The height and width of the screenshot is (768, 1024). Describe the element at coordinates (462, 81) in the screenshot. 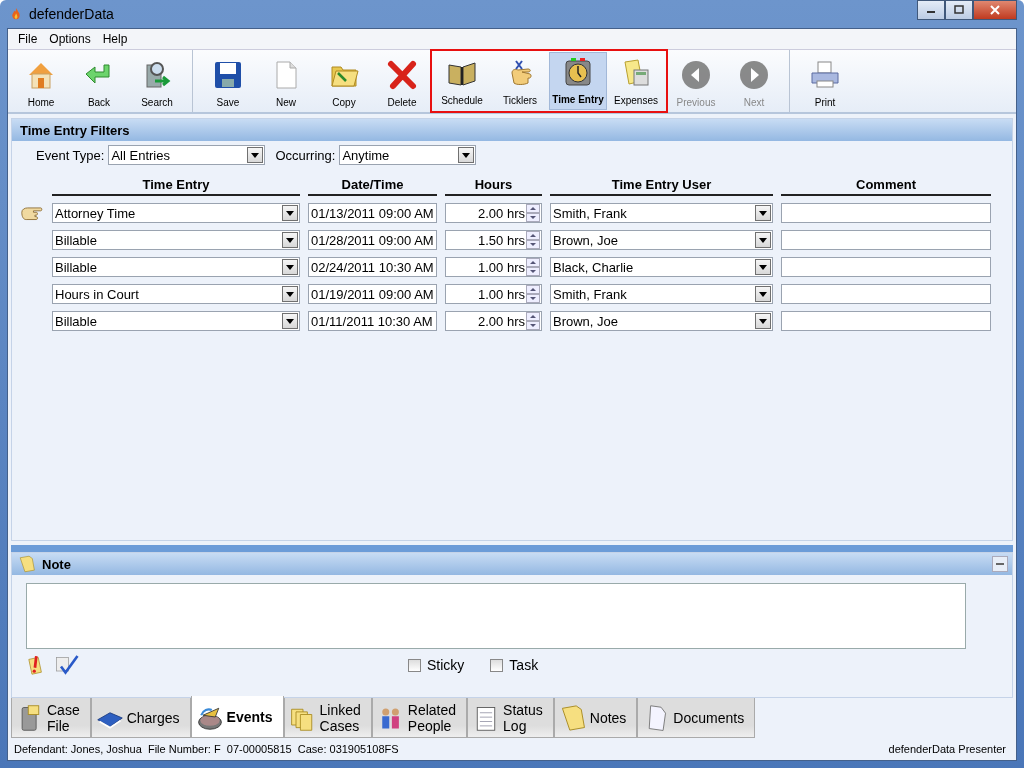

I see `toolbar-button: Schedule` at that location.